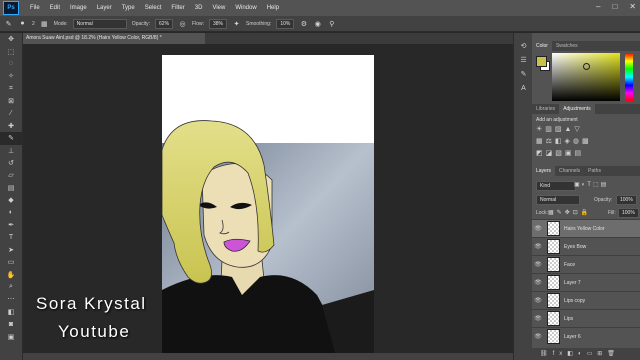  I want to click on menu-edit: Edit, so click(55, 8).